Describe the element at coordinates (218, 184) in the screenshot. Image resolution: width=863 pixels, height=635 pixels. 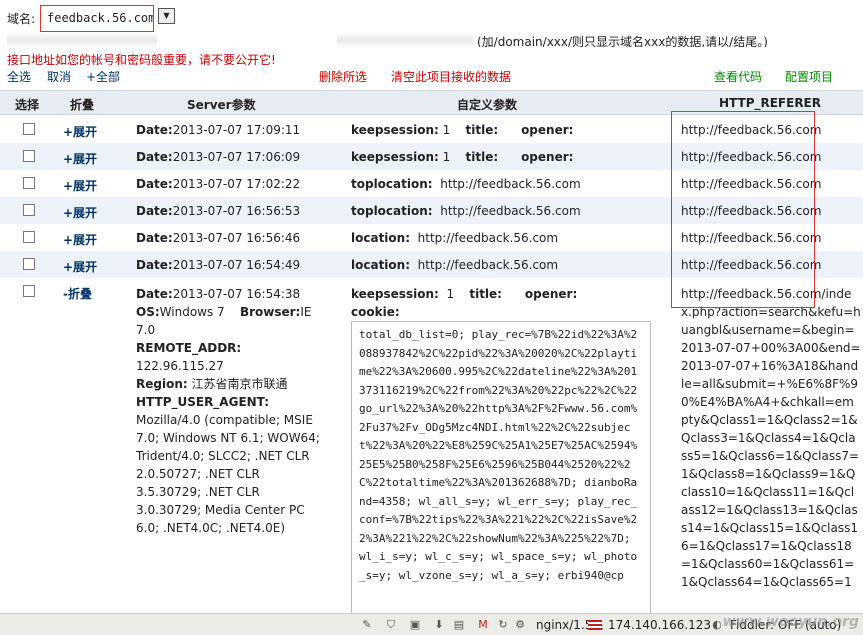
I see `server-date: Date:2013-07-07 17:02:22` at that location.